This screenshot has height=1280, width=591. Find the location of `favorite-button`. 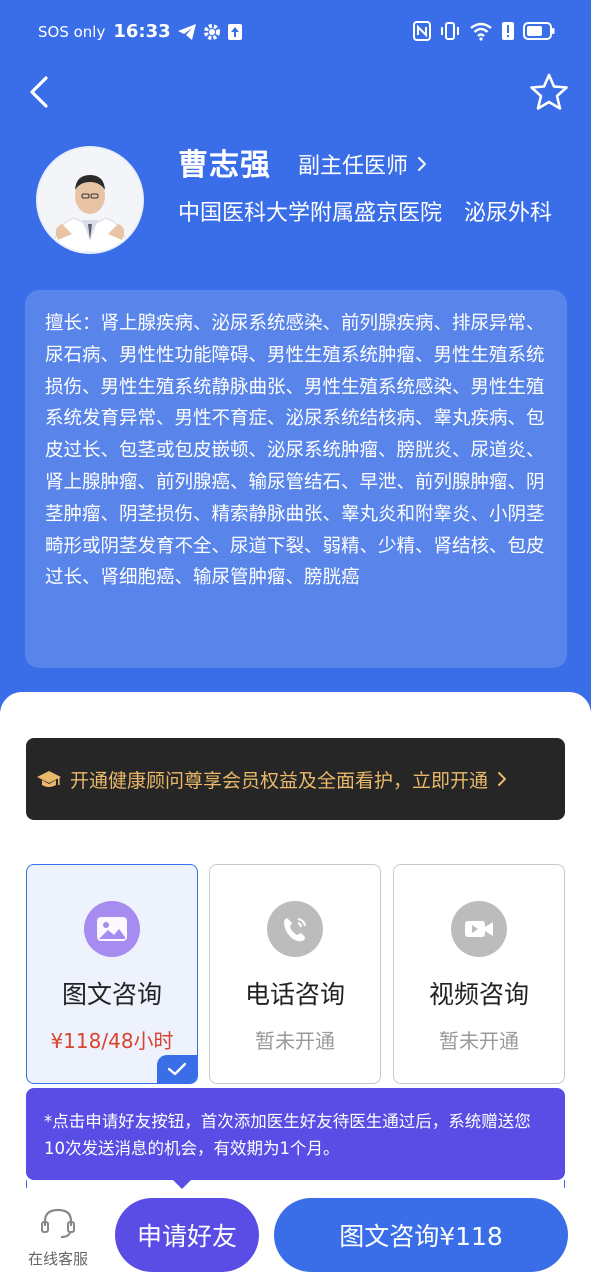

favorite-button is located at coordinates (549, 92).